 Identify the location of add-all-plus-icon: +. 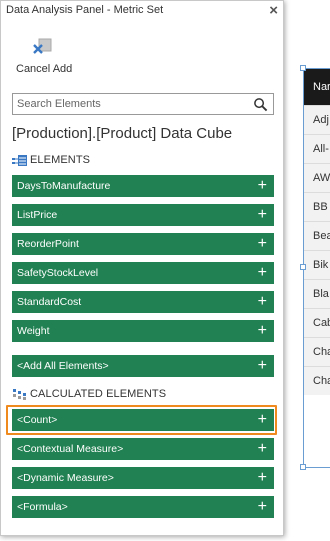
(262, 365).